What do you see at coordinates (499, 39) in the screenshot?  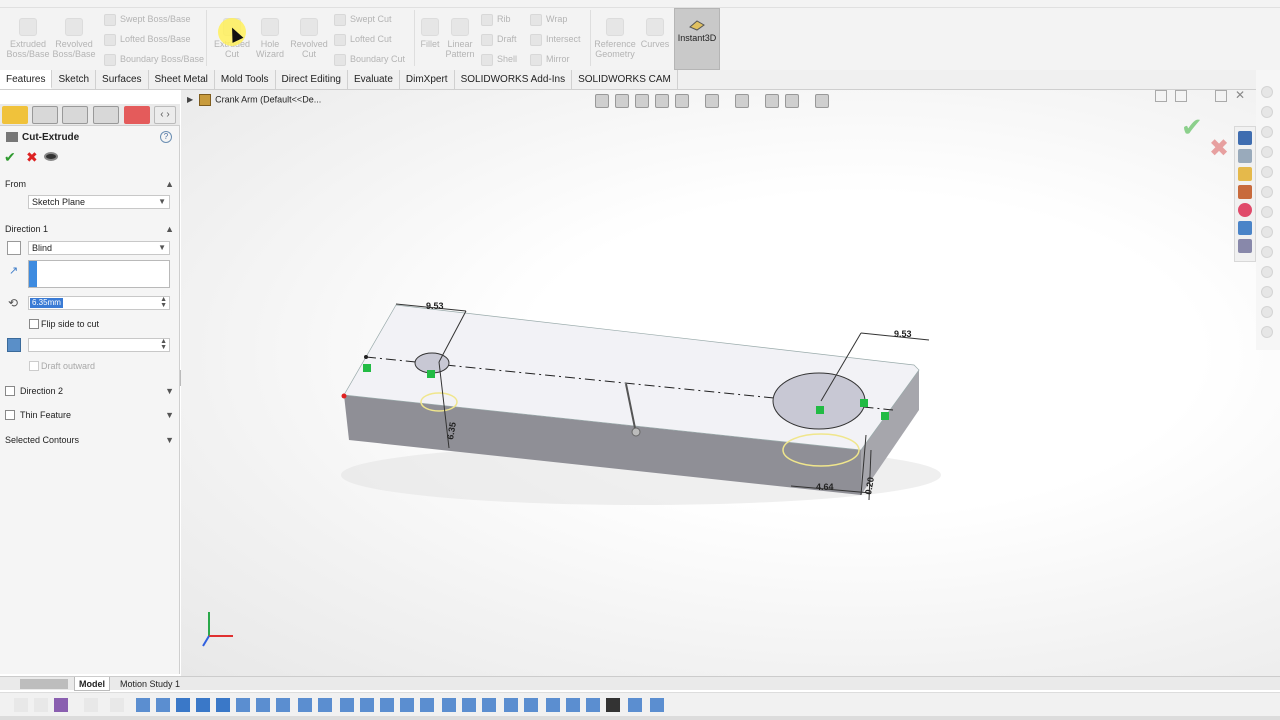 I see `draft-button: Draft` at bounding box center [499, 39].